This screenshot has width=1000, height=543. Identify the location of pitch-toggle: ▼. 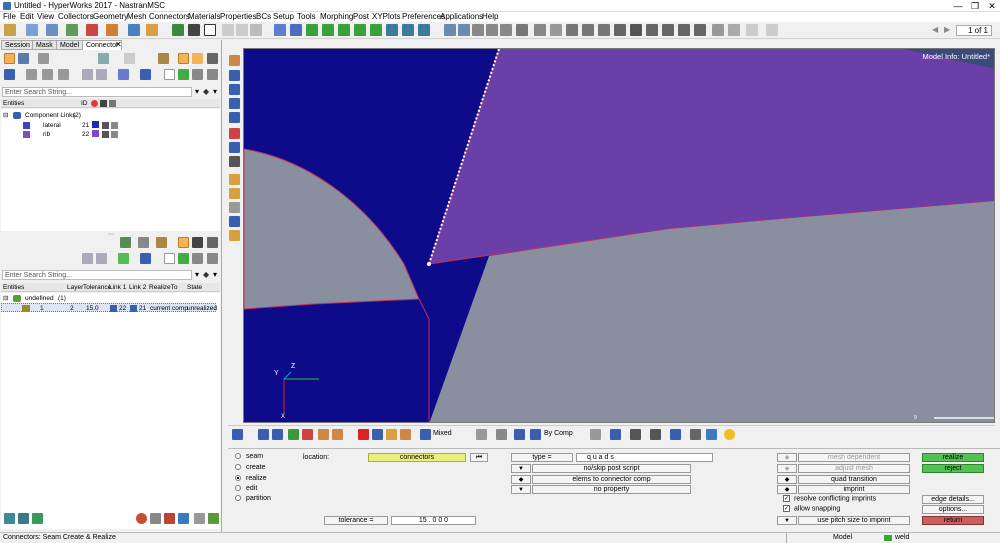
(787, 520).